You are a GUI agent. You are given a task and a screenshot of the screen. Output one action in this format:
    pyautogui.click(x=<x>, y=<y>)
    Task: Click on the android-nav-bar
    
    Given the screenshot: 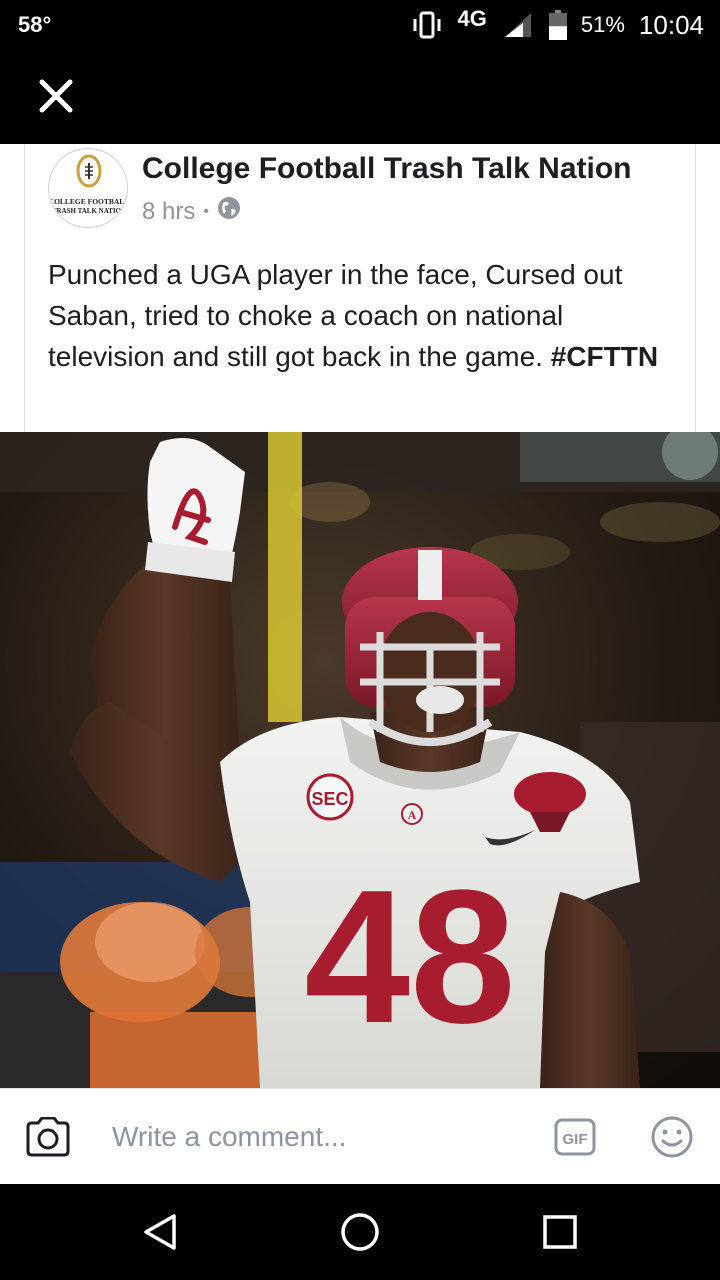 What is the action you would take?
    pyautogui.click(x=360, y=1232)
    